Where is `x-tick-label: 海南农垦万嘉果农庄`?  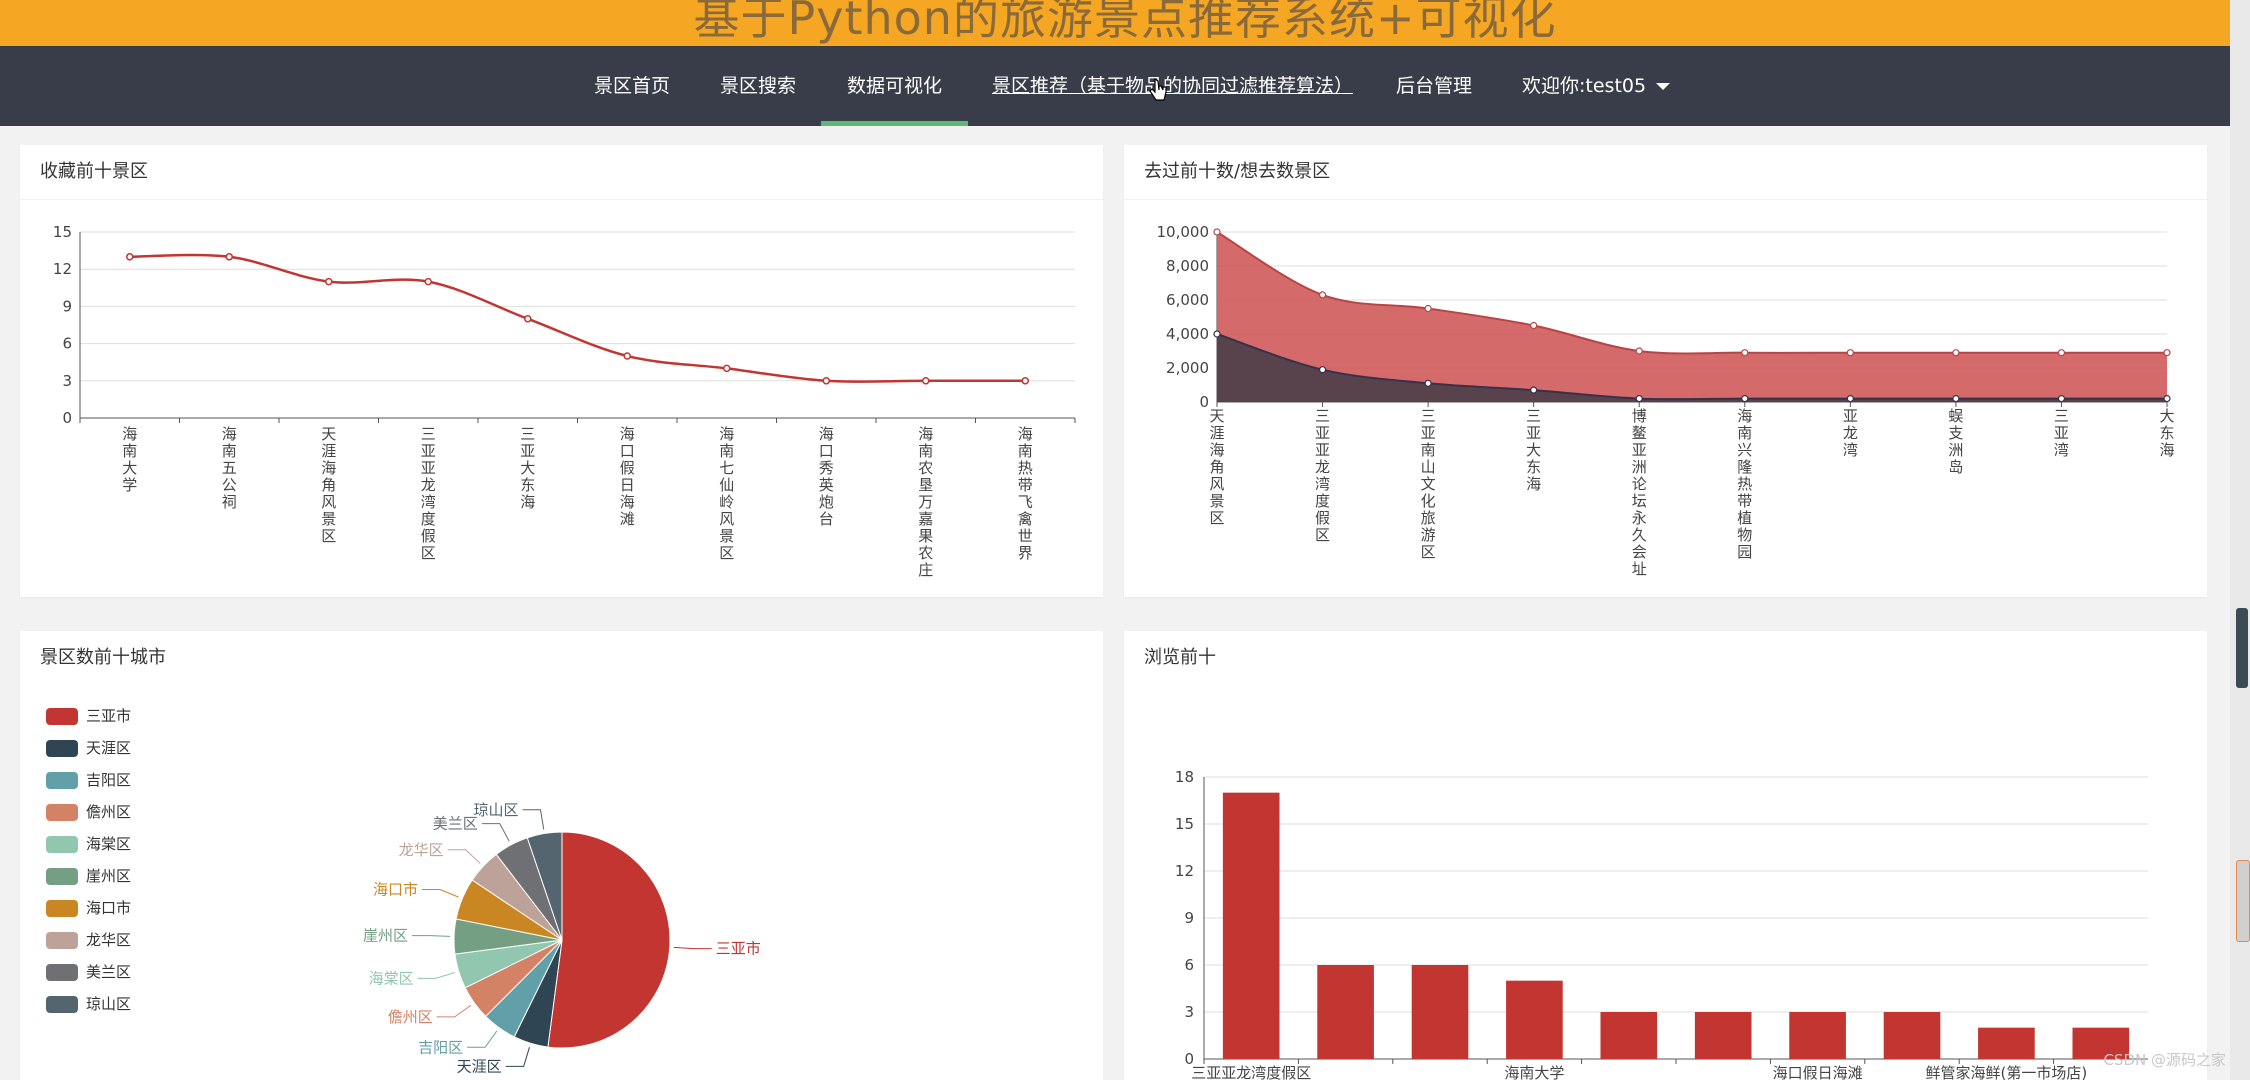
x-tick-label: 海南农垦万嘉果农庄 is located at coordinates (926, 502).